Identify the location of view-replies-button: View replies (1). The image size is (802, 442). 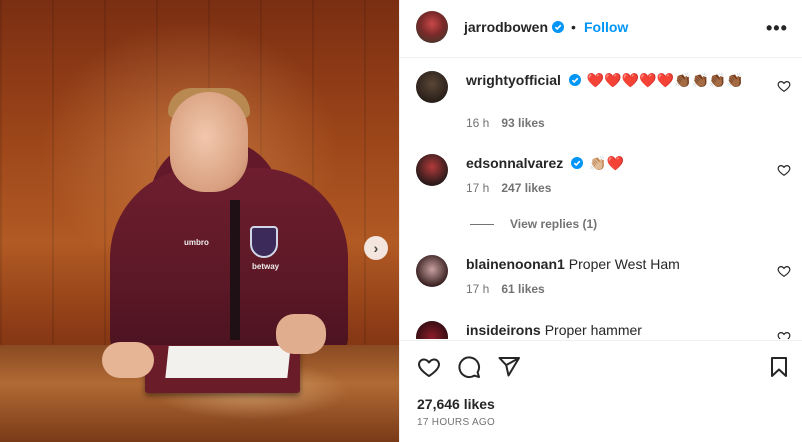
(533, 224).